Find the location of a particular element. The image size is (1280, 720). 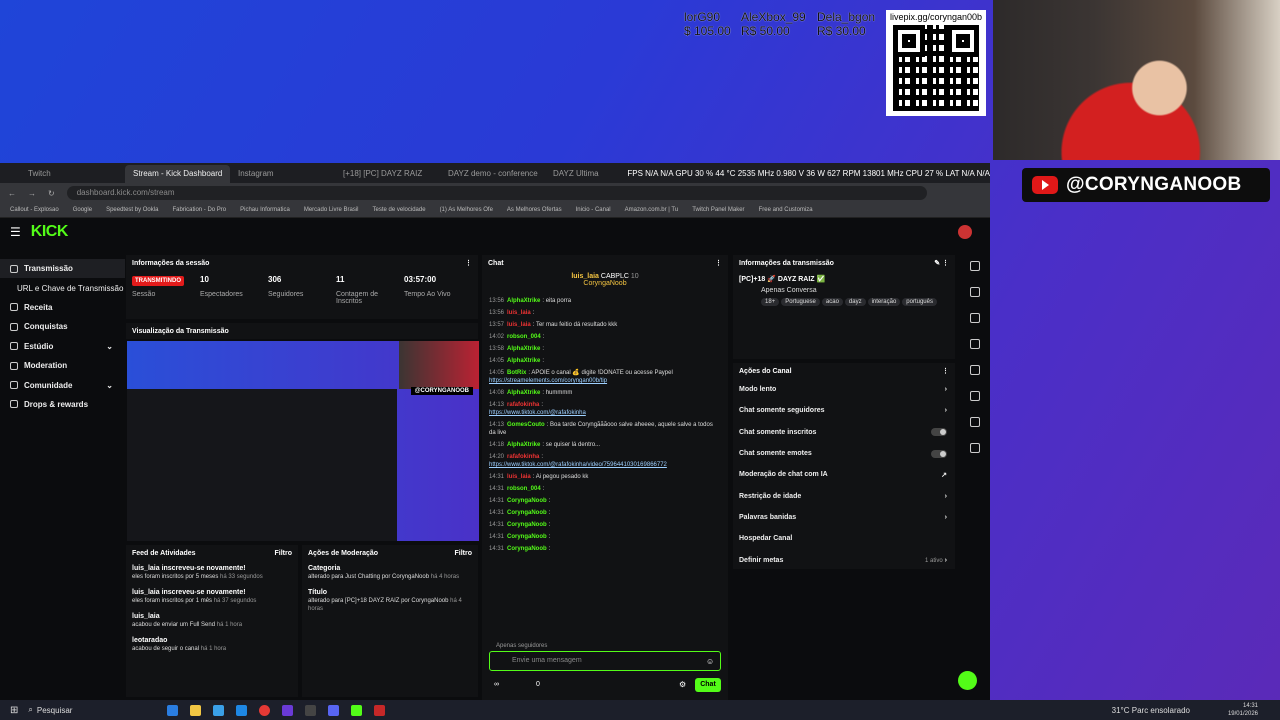

windows-start-icon: ⊞ is located at coordinates (14, 710).